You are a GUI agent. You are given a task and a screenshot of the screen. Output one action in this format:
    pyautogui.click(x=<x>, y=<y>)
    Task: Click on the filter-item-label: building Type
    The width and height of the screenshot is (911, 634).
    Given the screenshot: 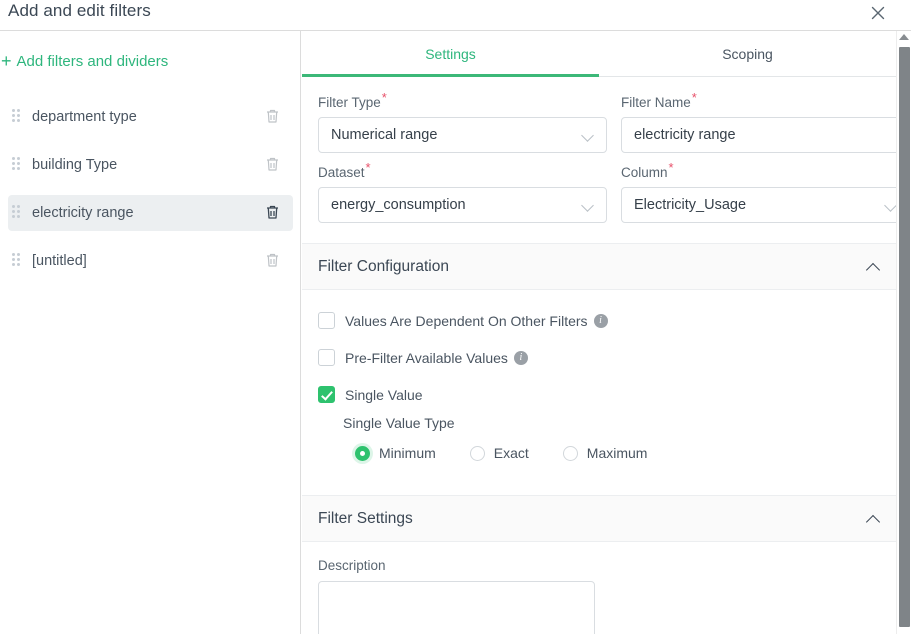 What is the action you would take?
    pyautogui.click(x=75, y=165)
    